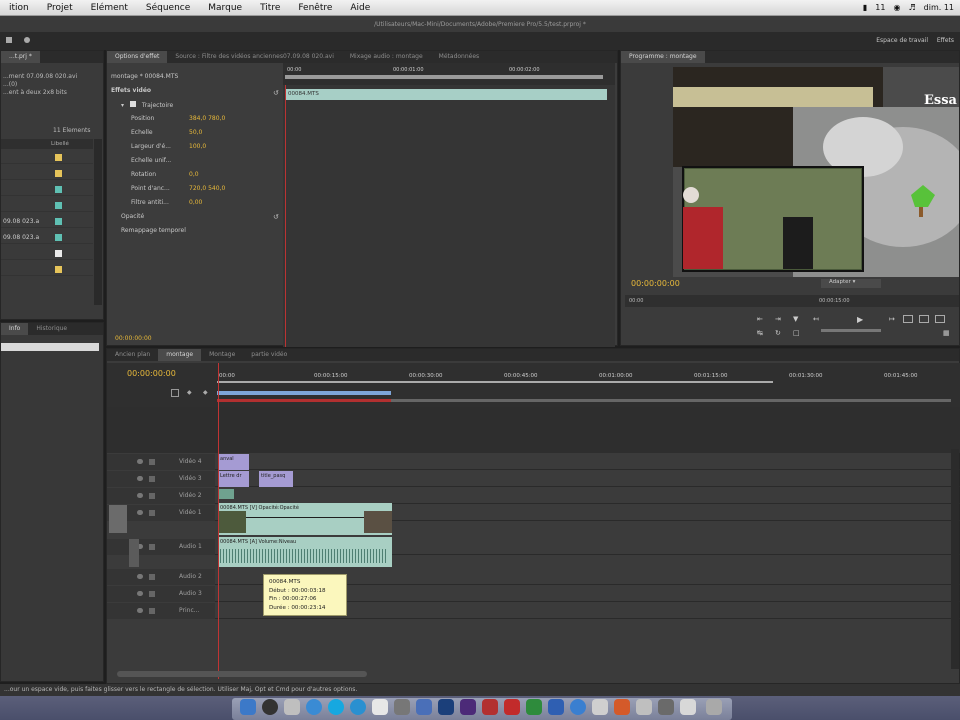  What do you see at coordinates (165, 177) in the screenshot?
I see `effect-param-row: Rotation 0,0` at bounding box center [165, 177].